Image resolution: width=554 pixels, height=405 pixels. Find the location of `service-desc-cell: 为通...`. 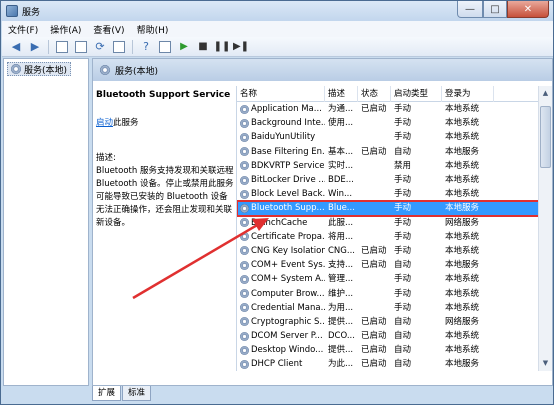

service-desc-cell: 为通... is located at coordinates (341, 109).